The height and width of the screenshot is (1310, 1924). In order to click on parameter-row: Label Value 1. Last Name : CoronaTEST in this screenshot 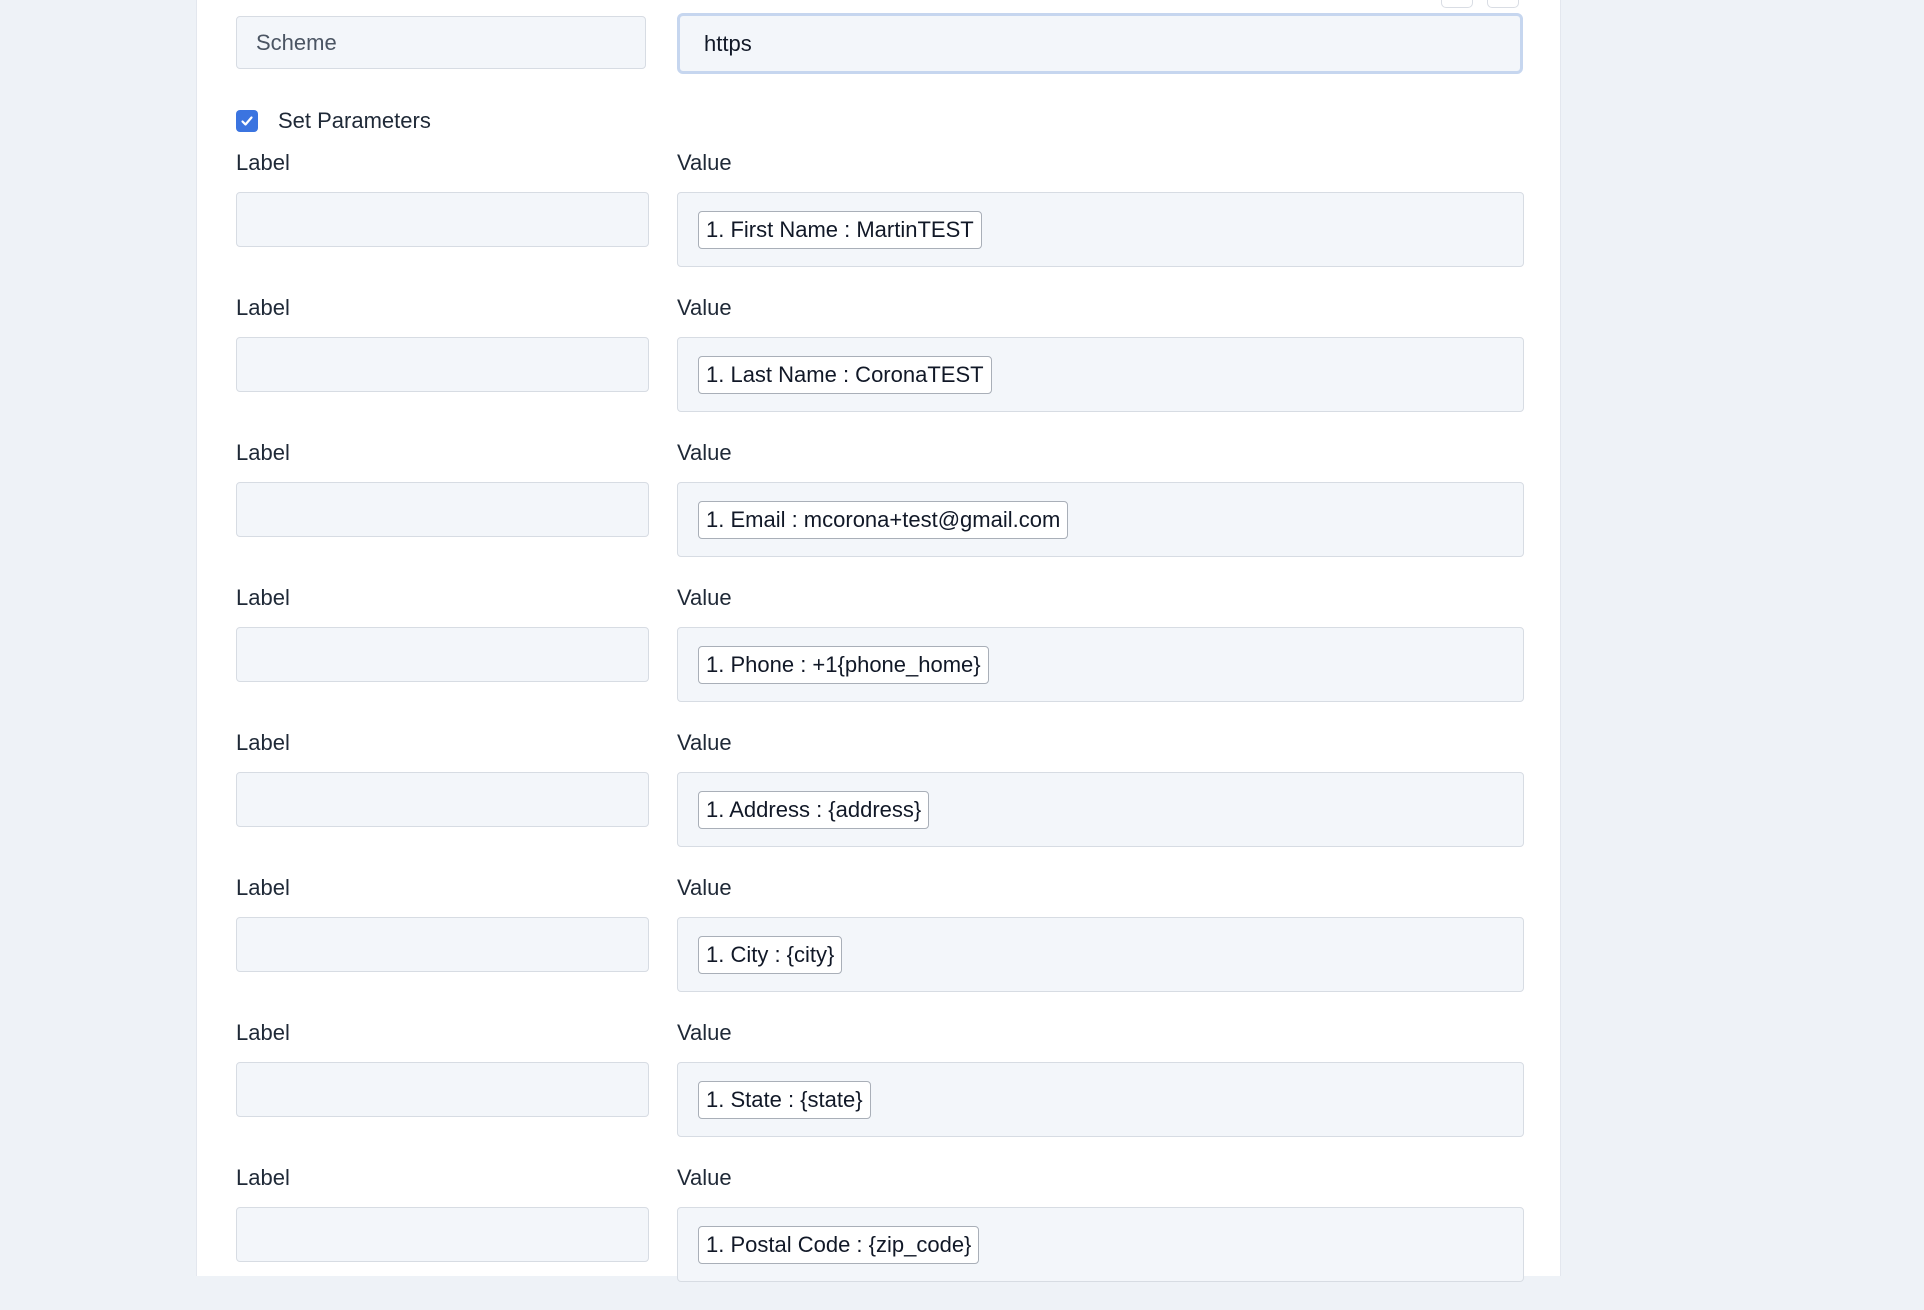, I will do `click(880, 367)`.